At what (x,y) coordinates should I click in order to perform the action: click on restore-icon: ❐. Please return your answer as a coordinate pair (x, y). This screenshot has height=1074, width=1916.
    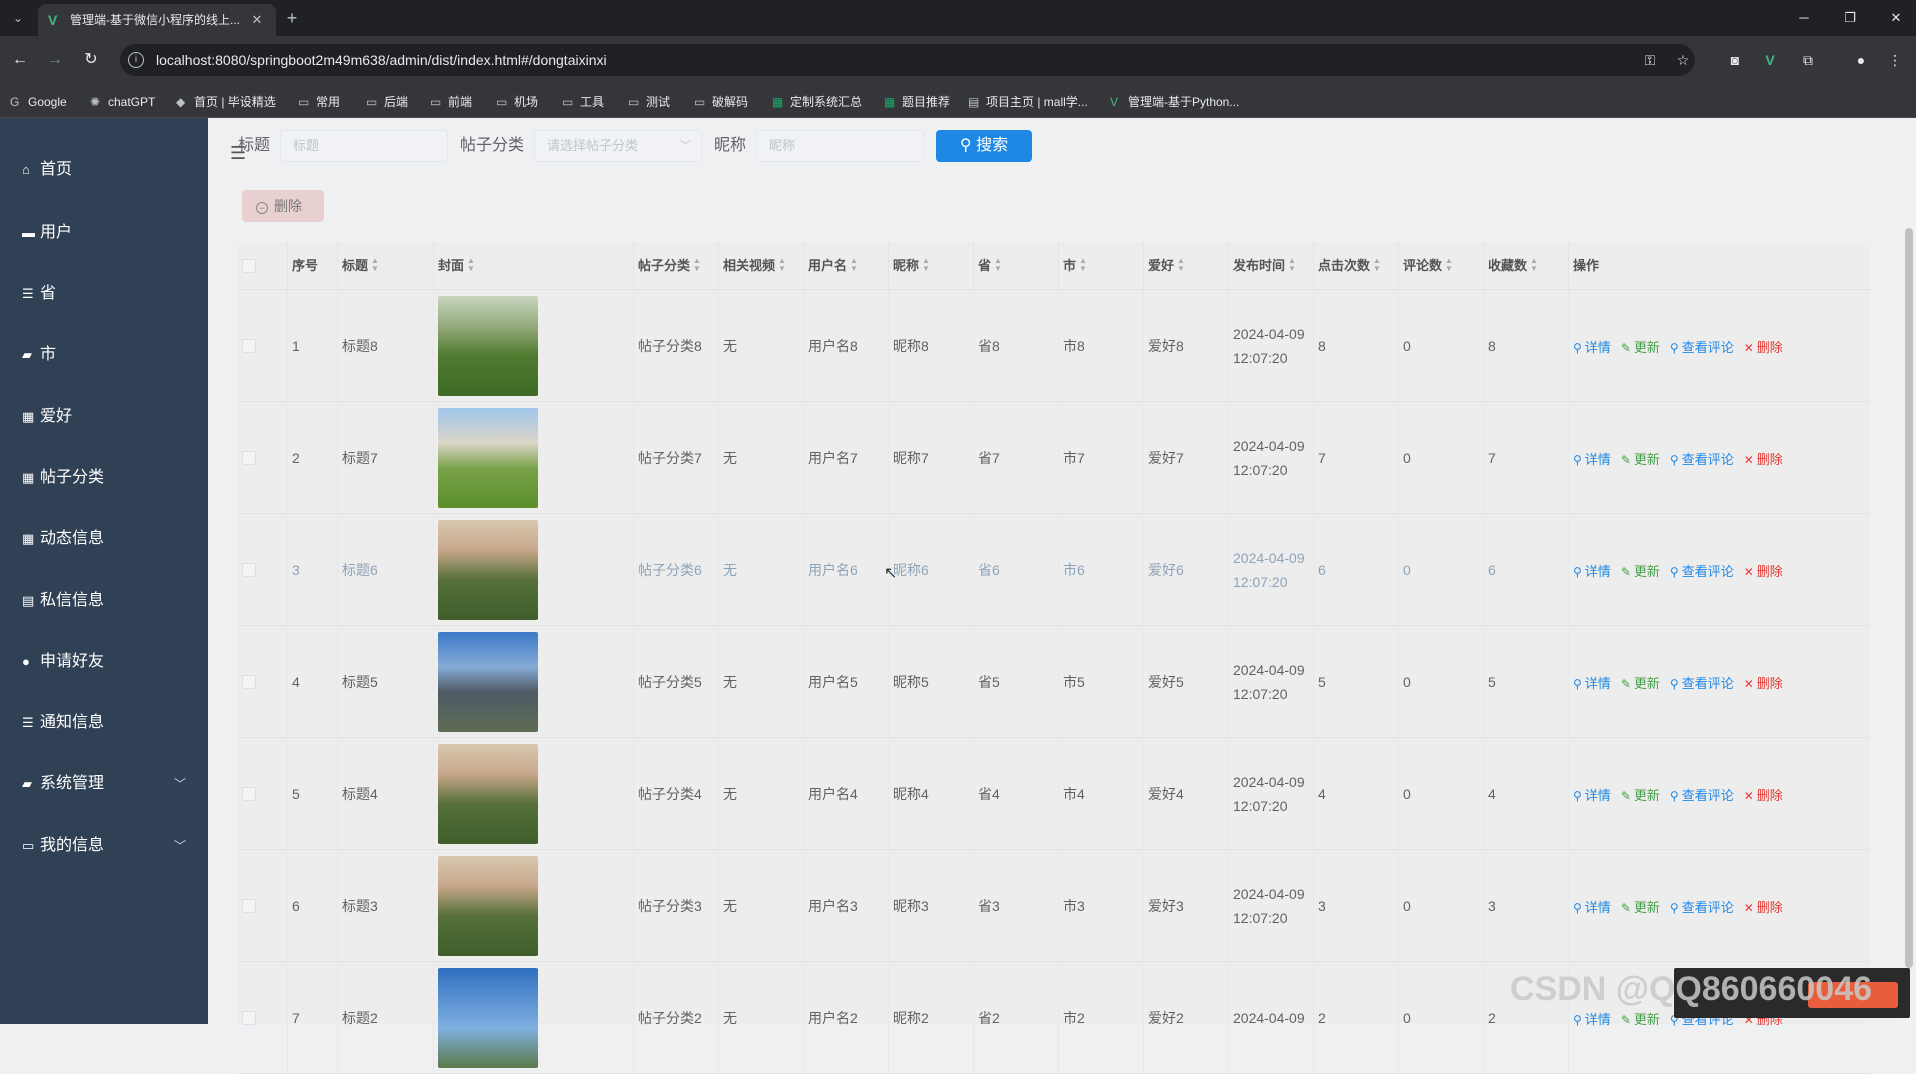
    Looking at the image, I should click on (1850, 18).